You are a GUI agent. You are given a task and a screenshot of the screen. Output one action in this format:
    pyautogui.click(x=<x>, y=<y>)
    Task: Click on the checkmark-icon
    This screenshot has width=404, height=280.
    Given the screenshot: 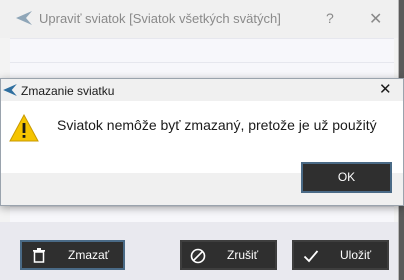 What is the action you would take?
    pyautogui.click(x=311, y=256)
    